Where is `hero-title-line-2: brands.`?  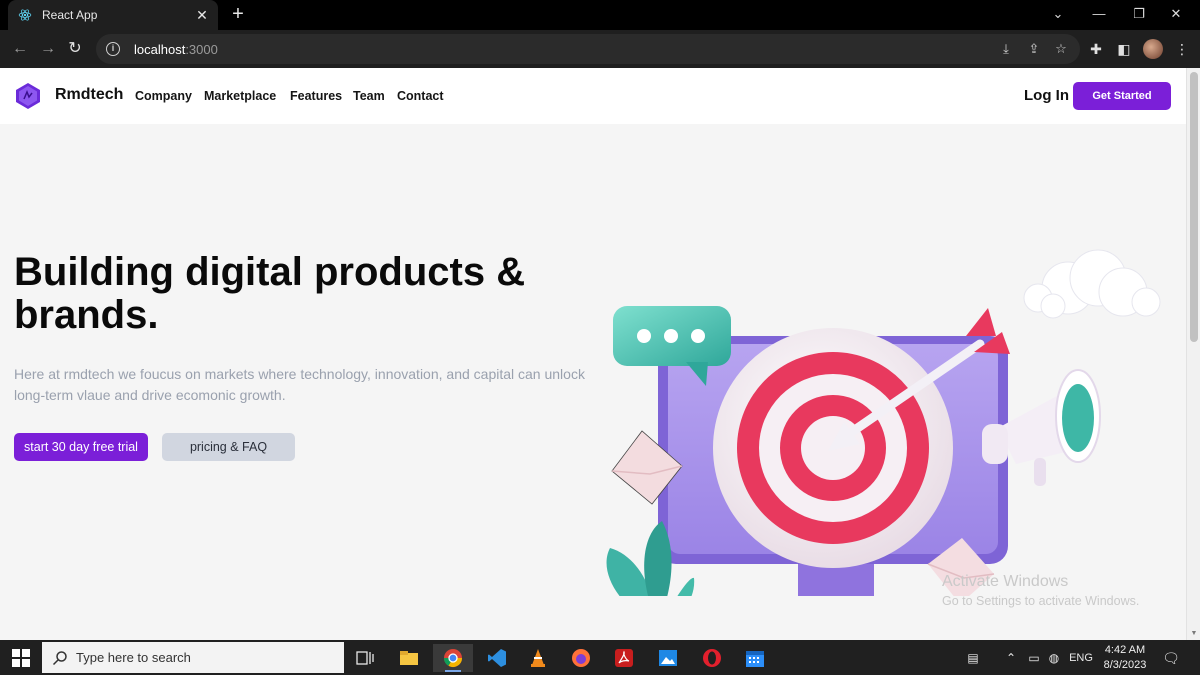 hero-title-line-2: brands. is located at coordinates (86, 315).